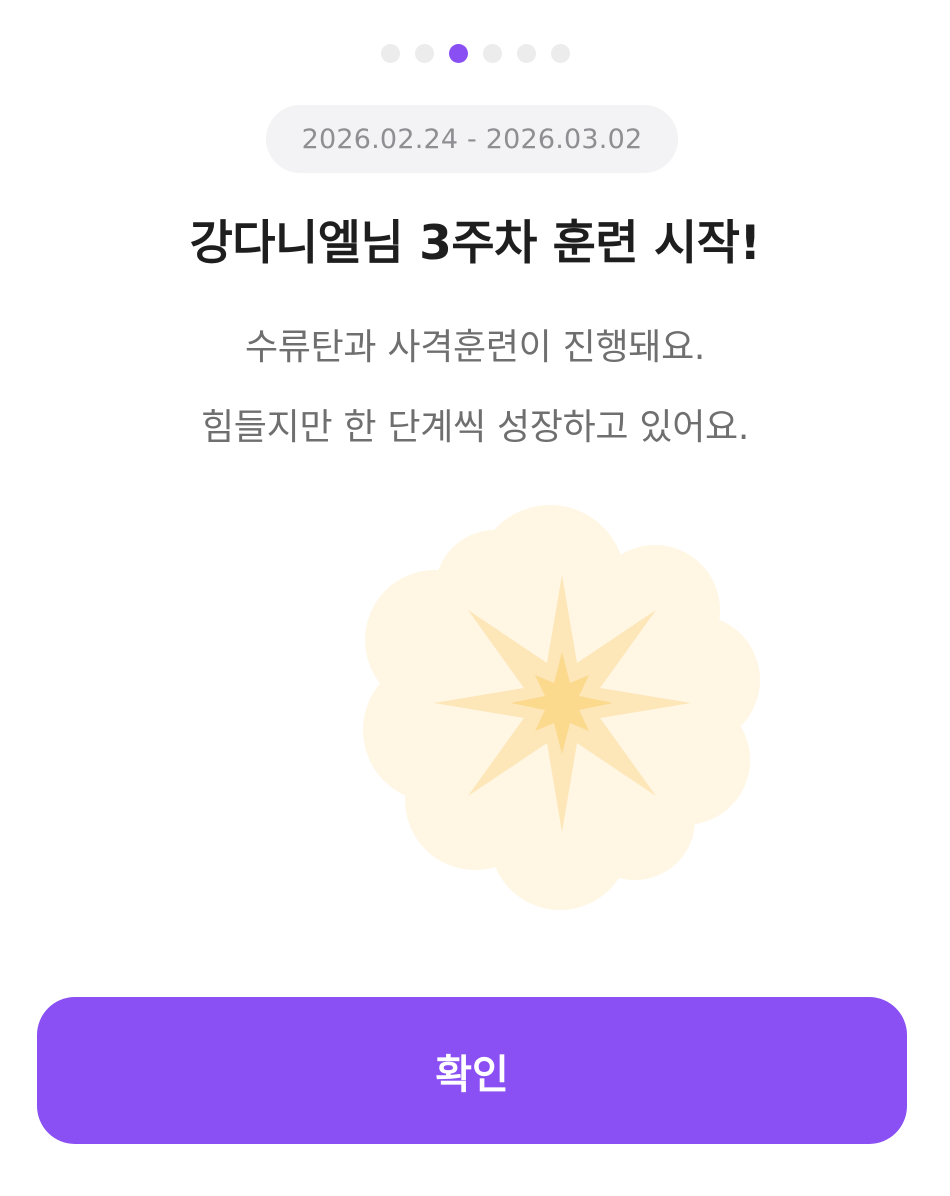 The image size is (950, 1196). What do you see at coordinates (475, 53) in the screenshot?
I see `page-indicator` at bounding box center [475, 53].